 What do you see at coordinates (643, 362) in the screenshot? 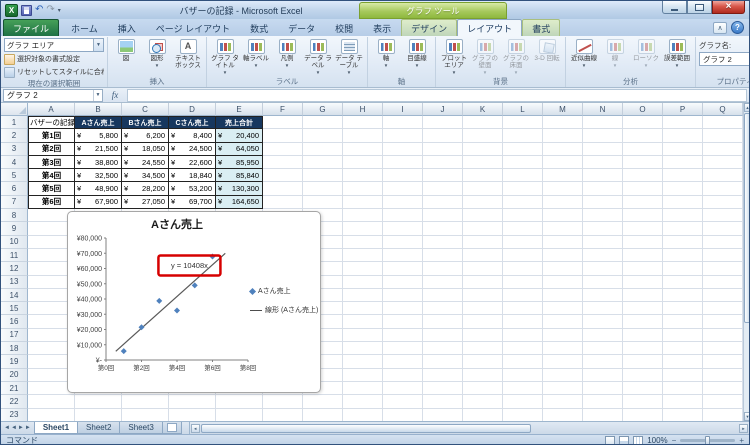
I see `cell-O19` at bounding box center [643, 362].